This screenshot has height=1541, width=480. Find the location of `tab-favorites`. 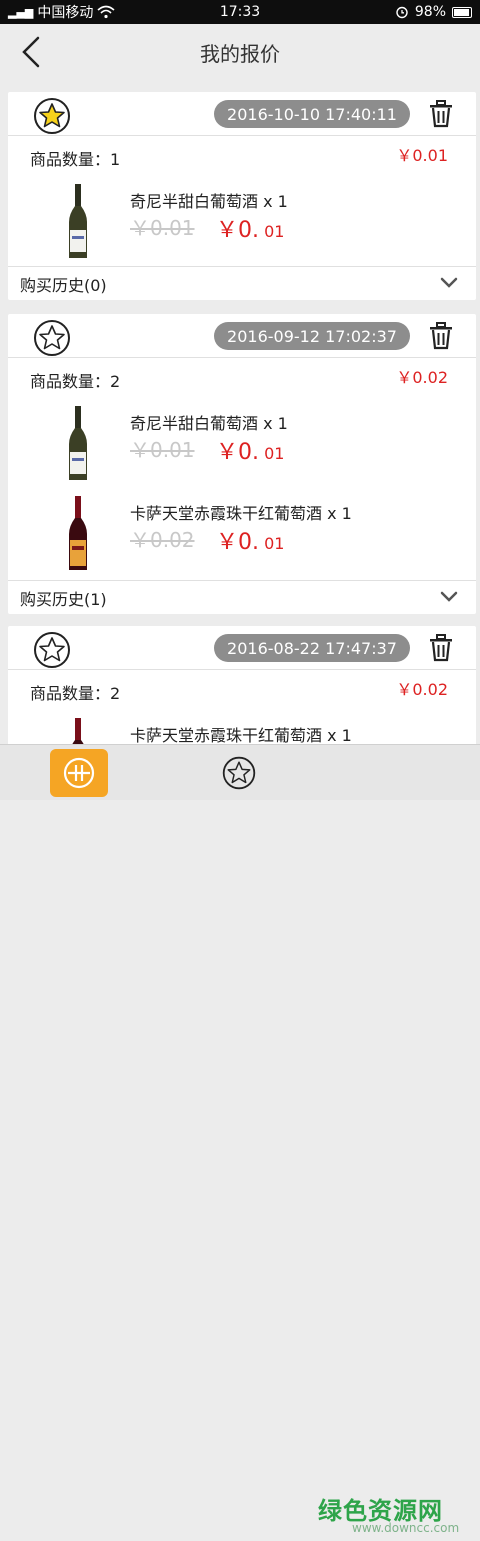

tab-favorites is located at coordinates (239, 773).